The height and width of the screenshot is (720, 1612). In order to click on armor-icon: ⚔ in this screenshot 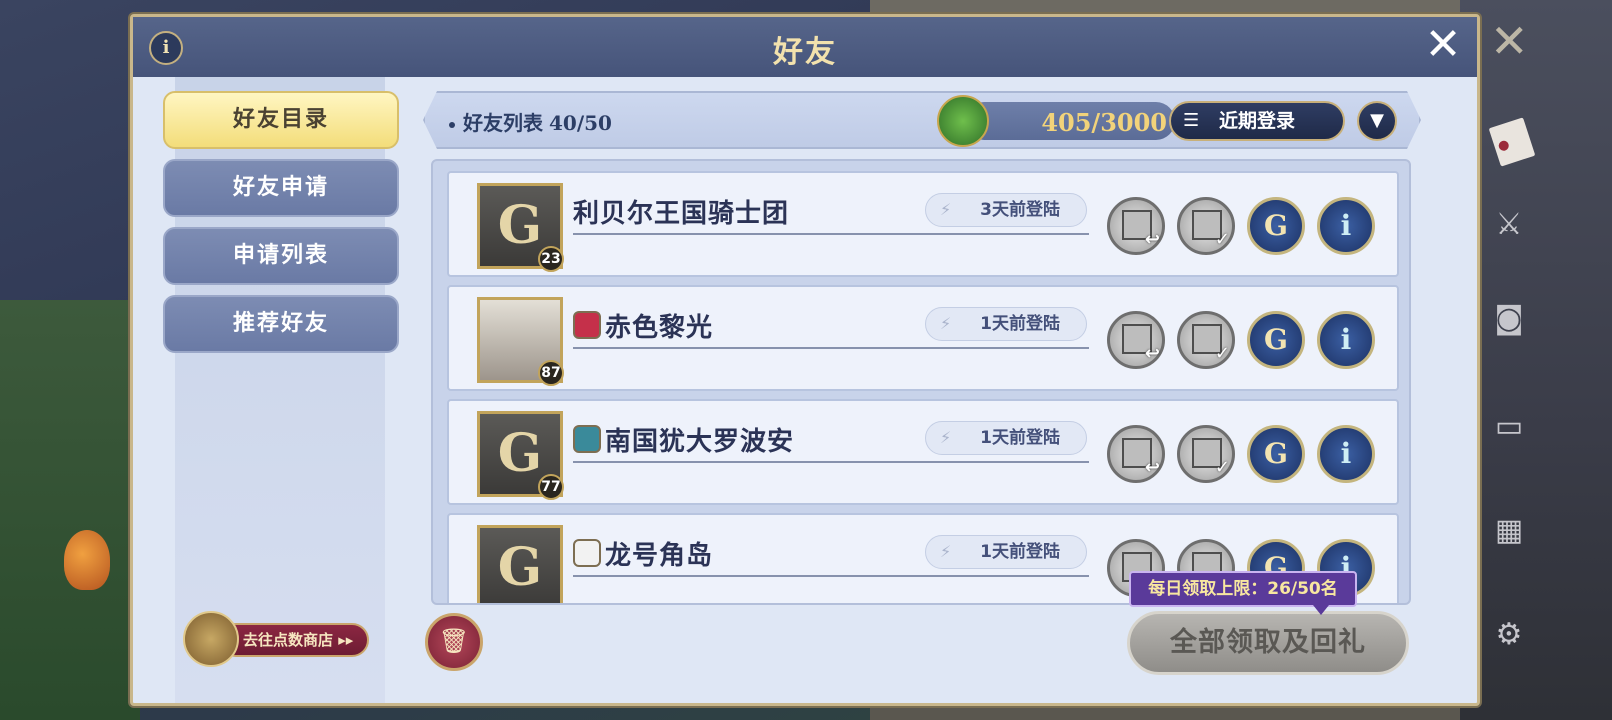, I will do `click(1509, 225)`.